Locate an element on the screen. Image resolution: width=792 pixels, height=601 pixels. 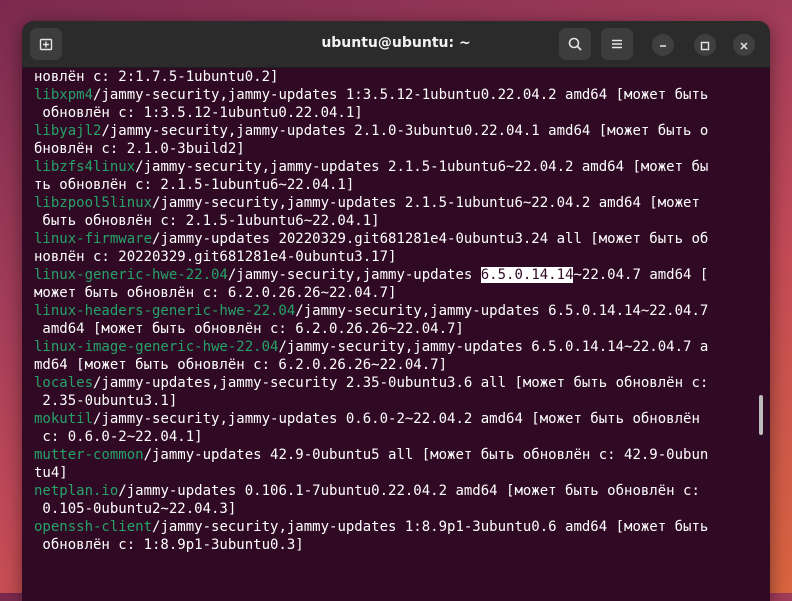
line-text-after: ~22.04.7 amd64 [ is located at coordinates (641, 275).